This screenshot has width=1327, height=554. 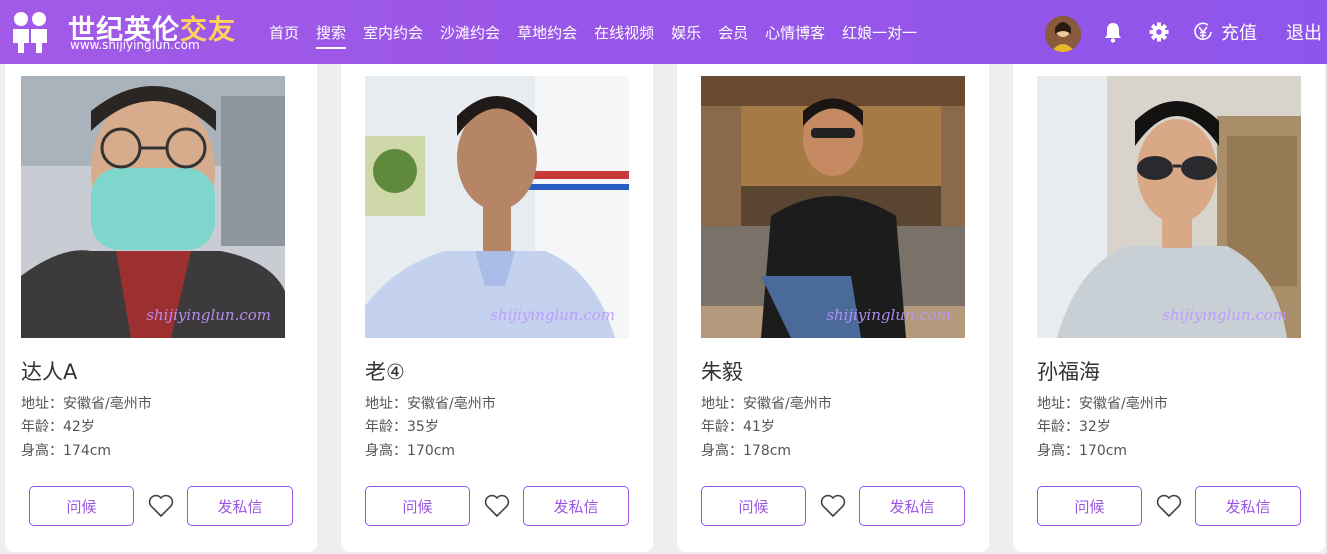 What do you see at coordinates (66, 451) in the screenshot?
I see `profile-height: 身高：174cm` at bounding box center [66, 451].